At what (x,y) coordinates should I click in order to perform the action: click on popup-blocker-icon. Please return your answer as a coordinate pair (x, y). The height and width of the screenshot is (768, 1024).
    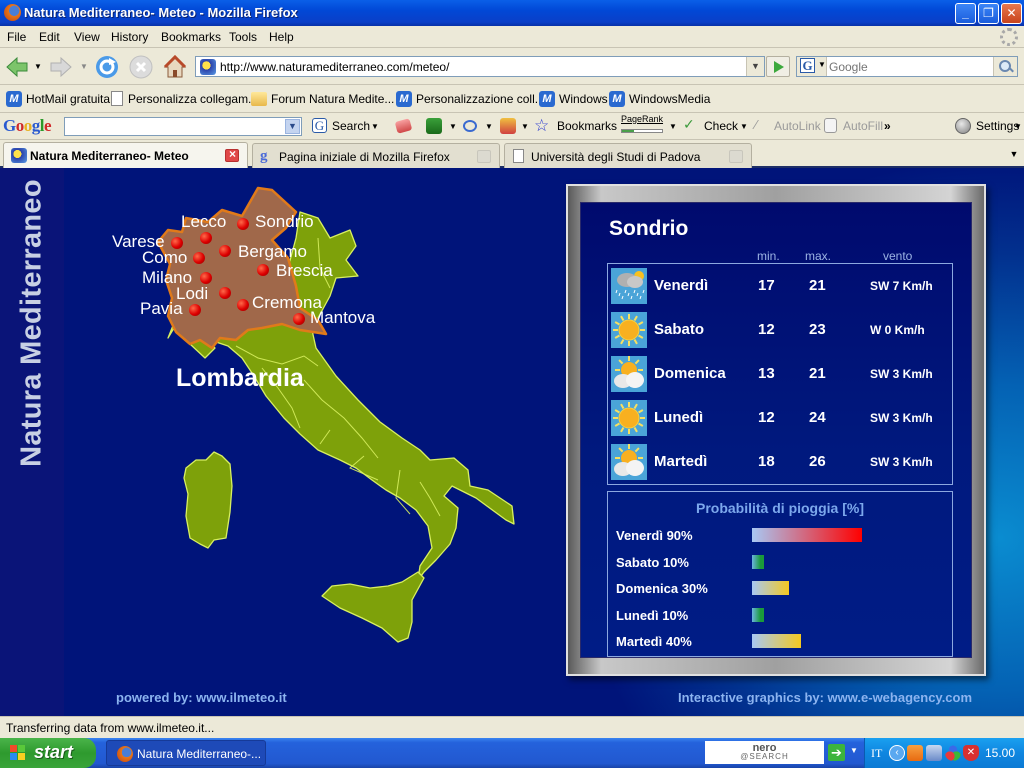
    Looking at the image, I should click on (403, 126).